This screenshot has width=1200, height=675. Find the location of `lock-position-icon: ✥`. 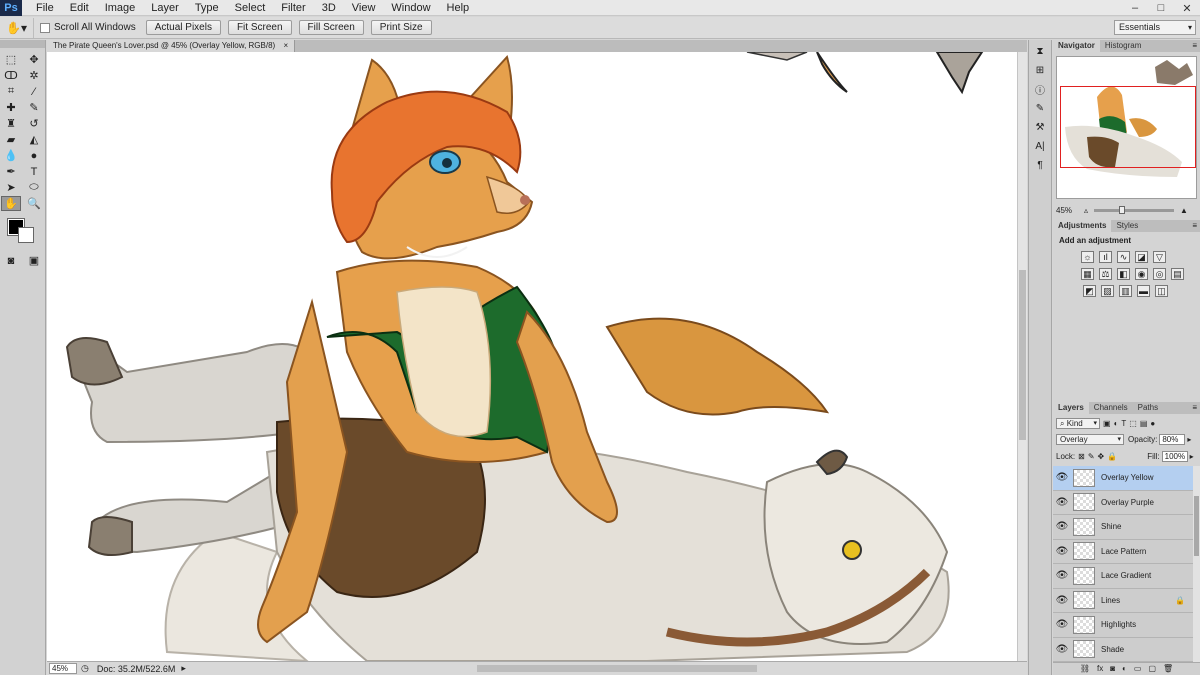

lock-position-icon: ✥ is located at coordinates (1101, 456).